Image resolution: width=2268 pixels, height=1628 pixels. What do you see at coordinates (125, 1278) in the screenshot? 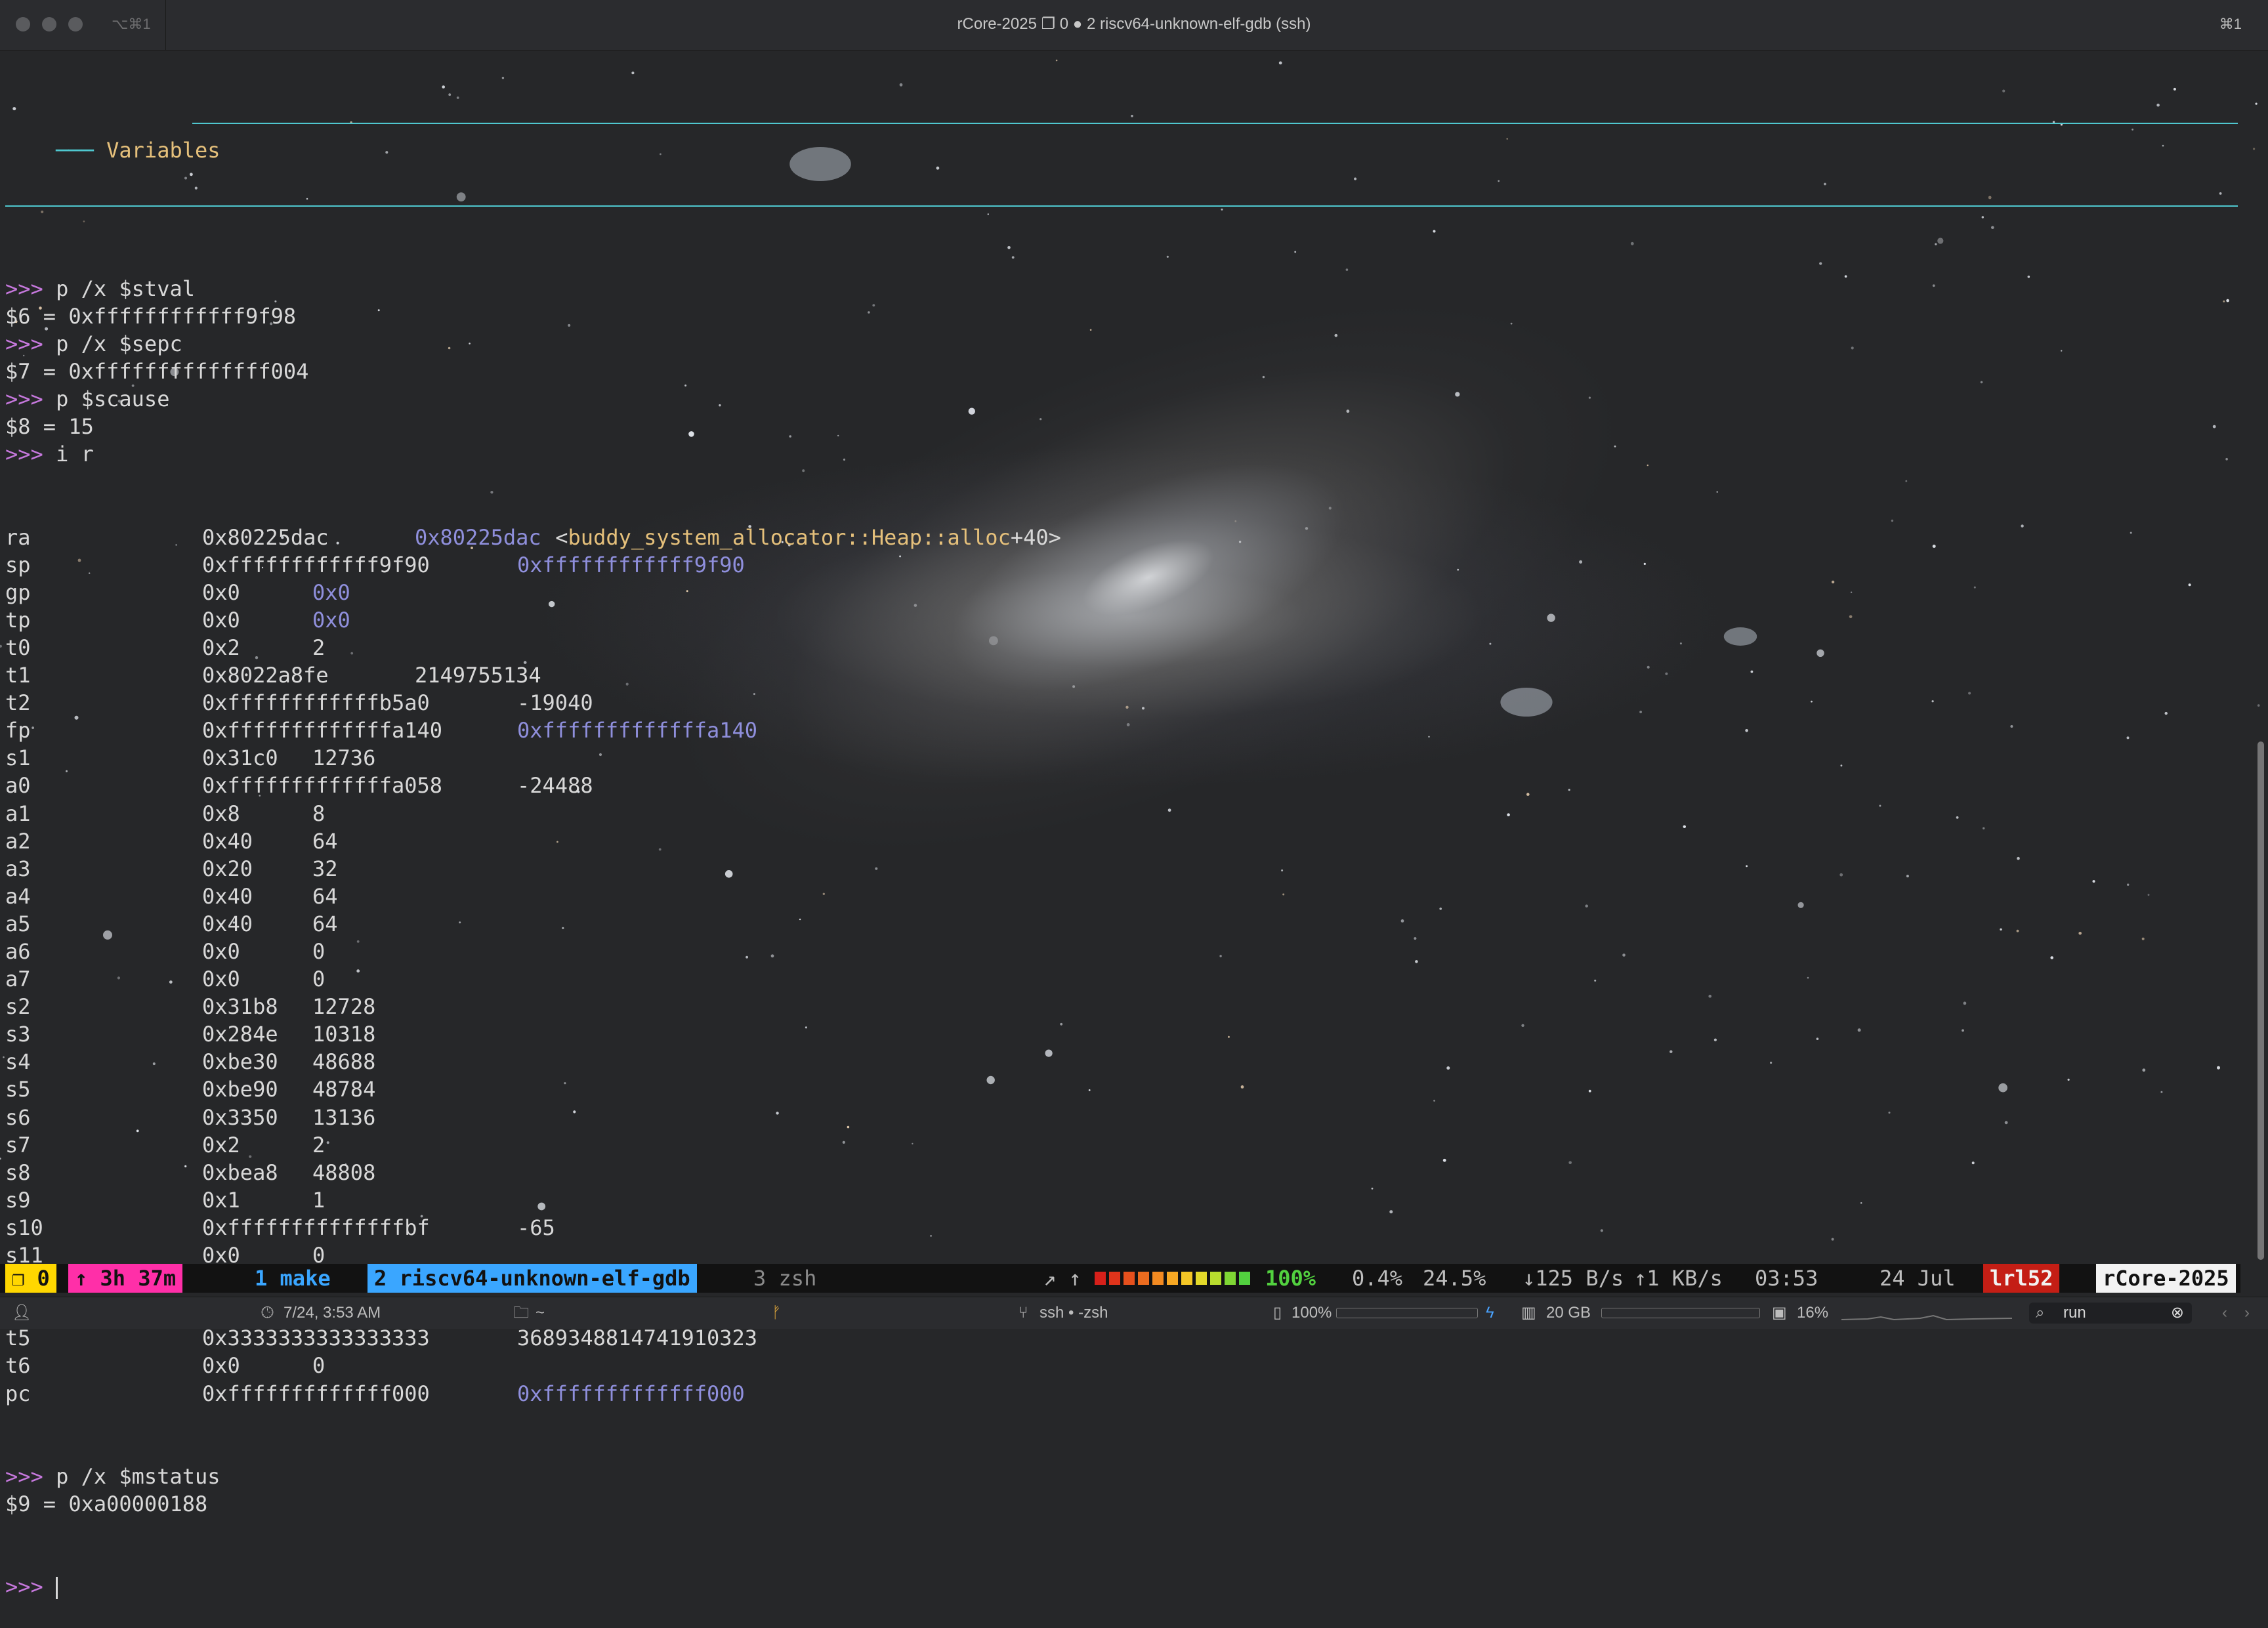
I see `tmux-uptime: ↑ 3h 37m` at bounding box center [125, 1278].